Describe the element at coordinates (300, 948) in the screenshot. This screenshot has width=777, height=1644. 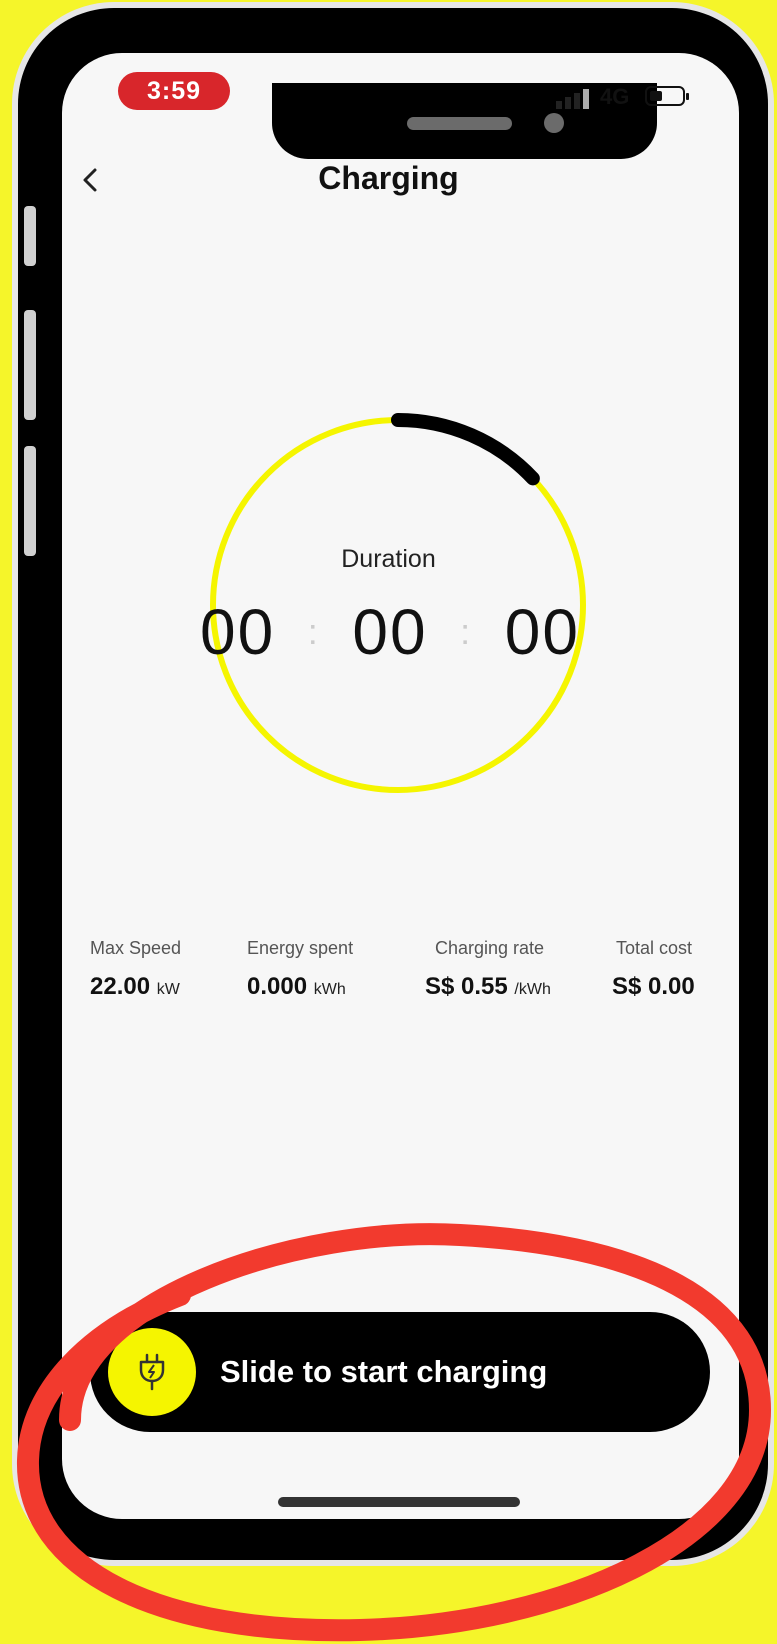
I see `stat-label: Energy spent` at that location.